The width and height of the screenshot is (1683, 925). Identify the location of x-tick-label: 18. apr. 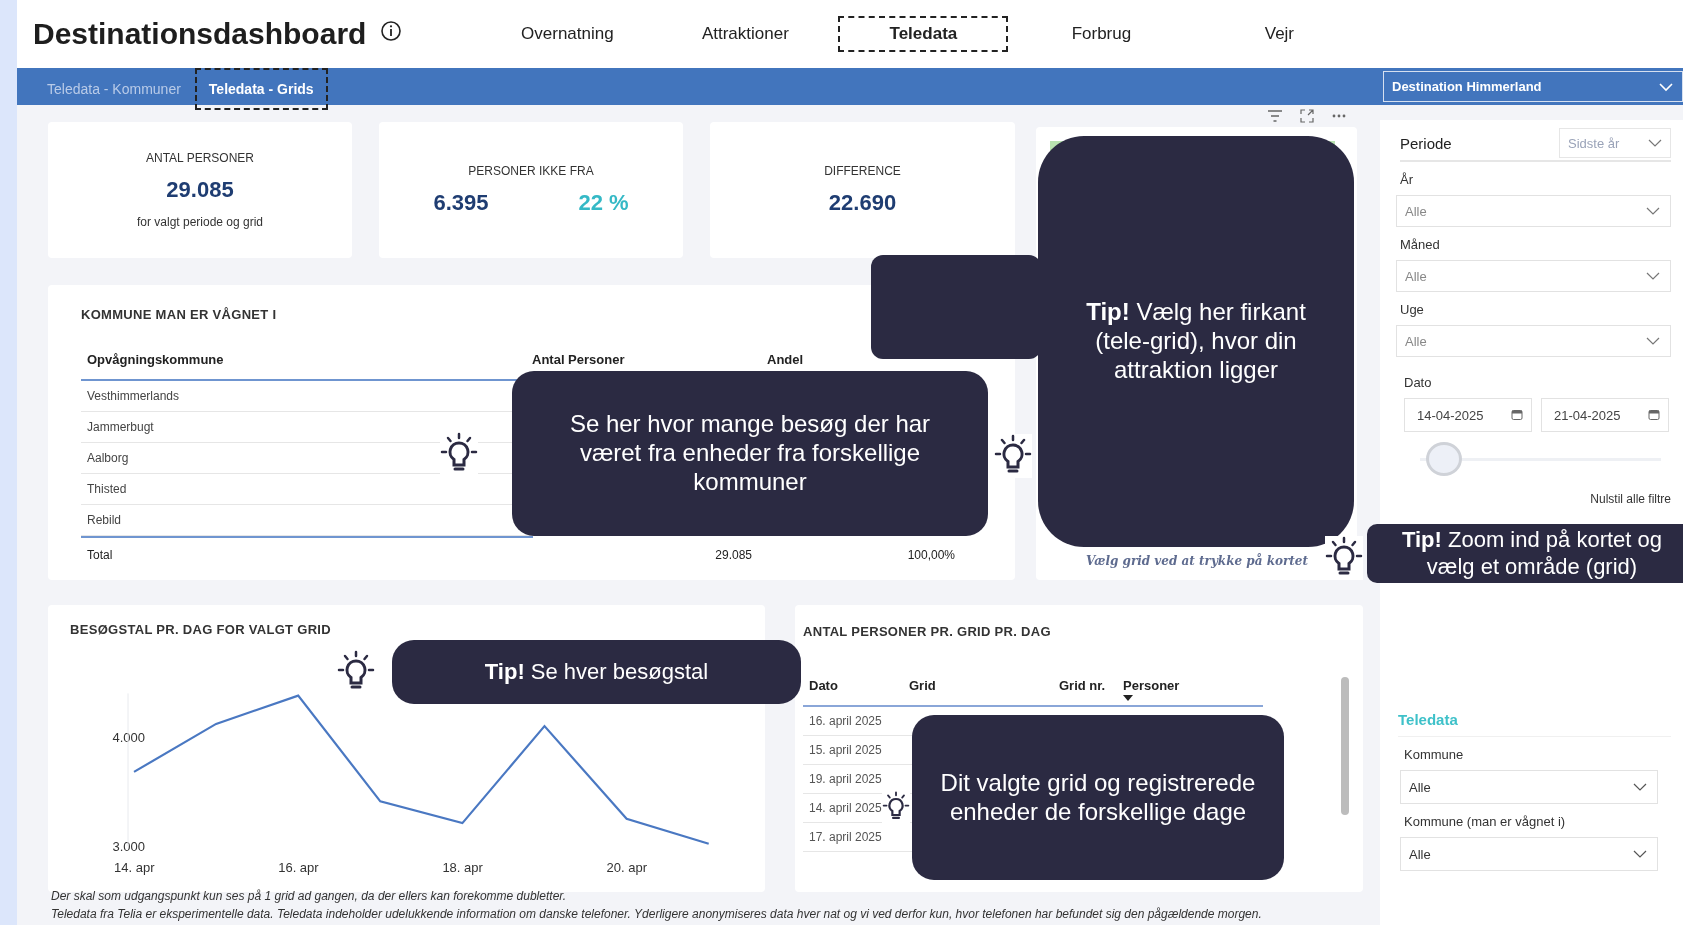
(462, 867).